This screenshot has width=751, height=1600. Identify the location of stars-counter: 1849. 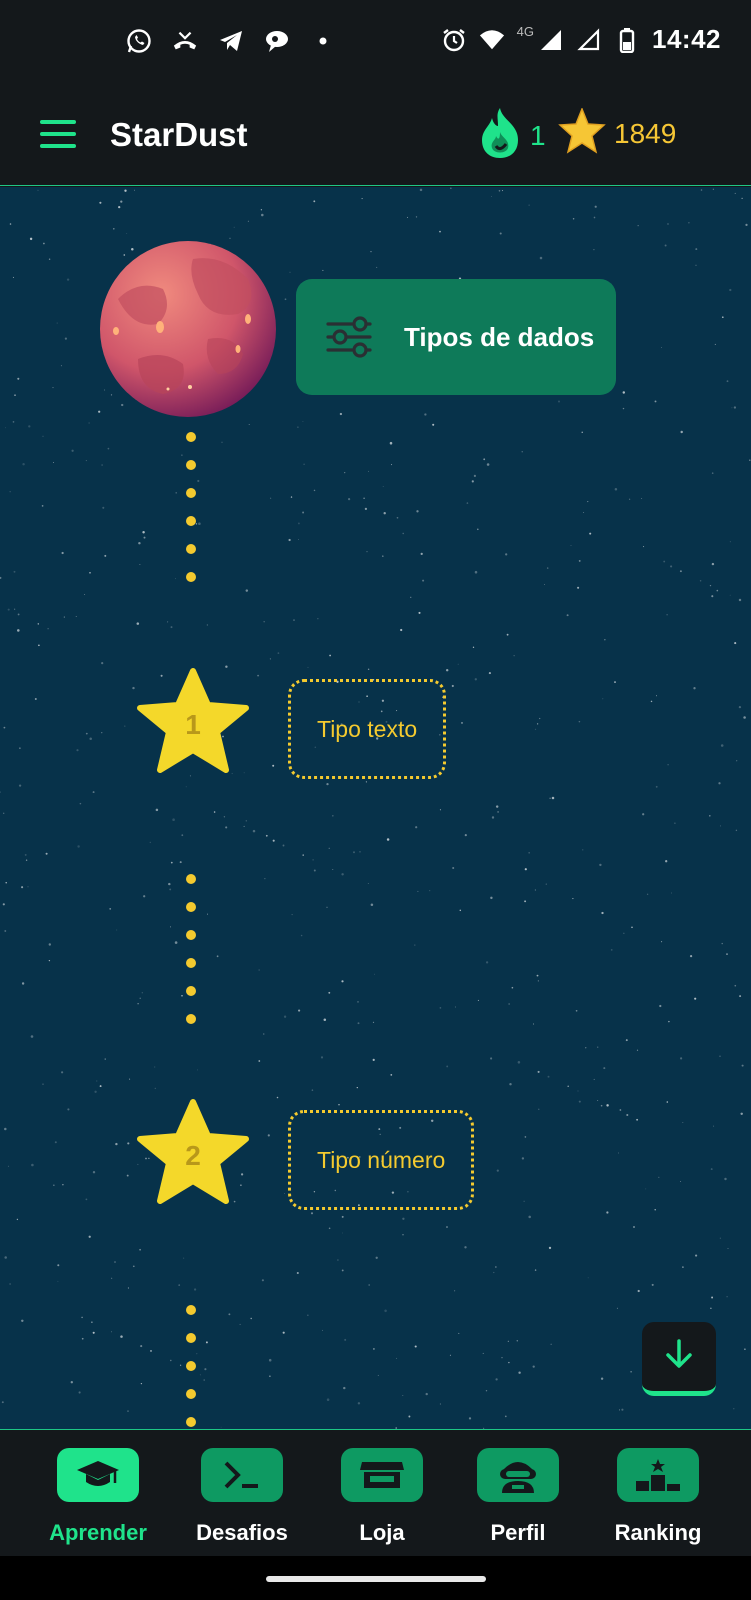
(617, 132).